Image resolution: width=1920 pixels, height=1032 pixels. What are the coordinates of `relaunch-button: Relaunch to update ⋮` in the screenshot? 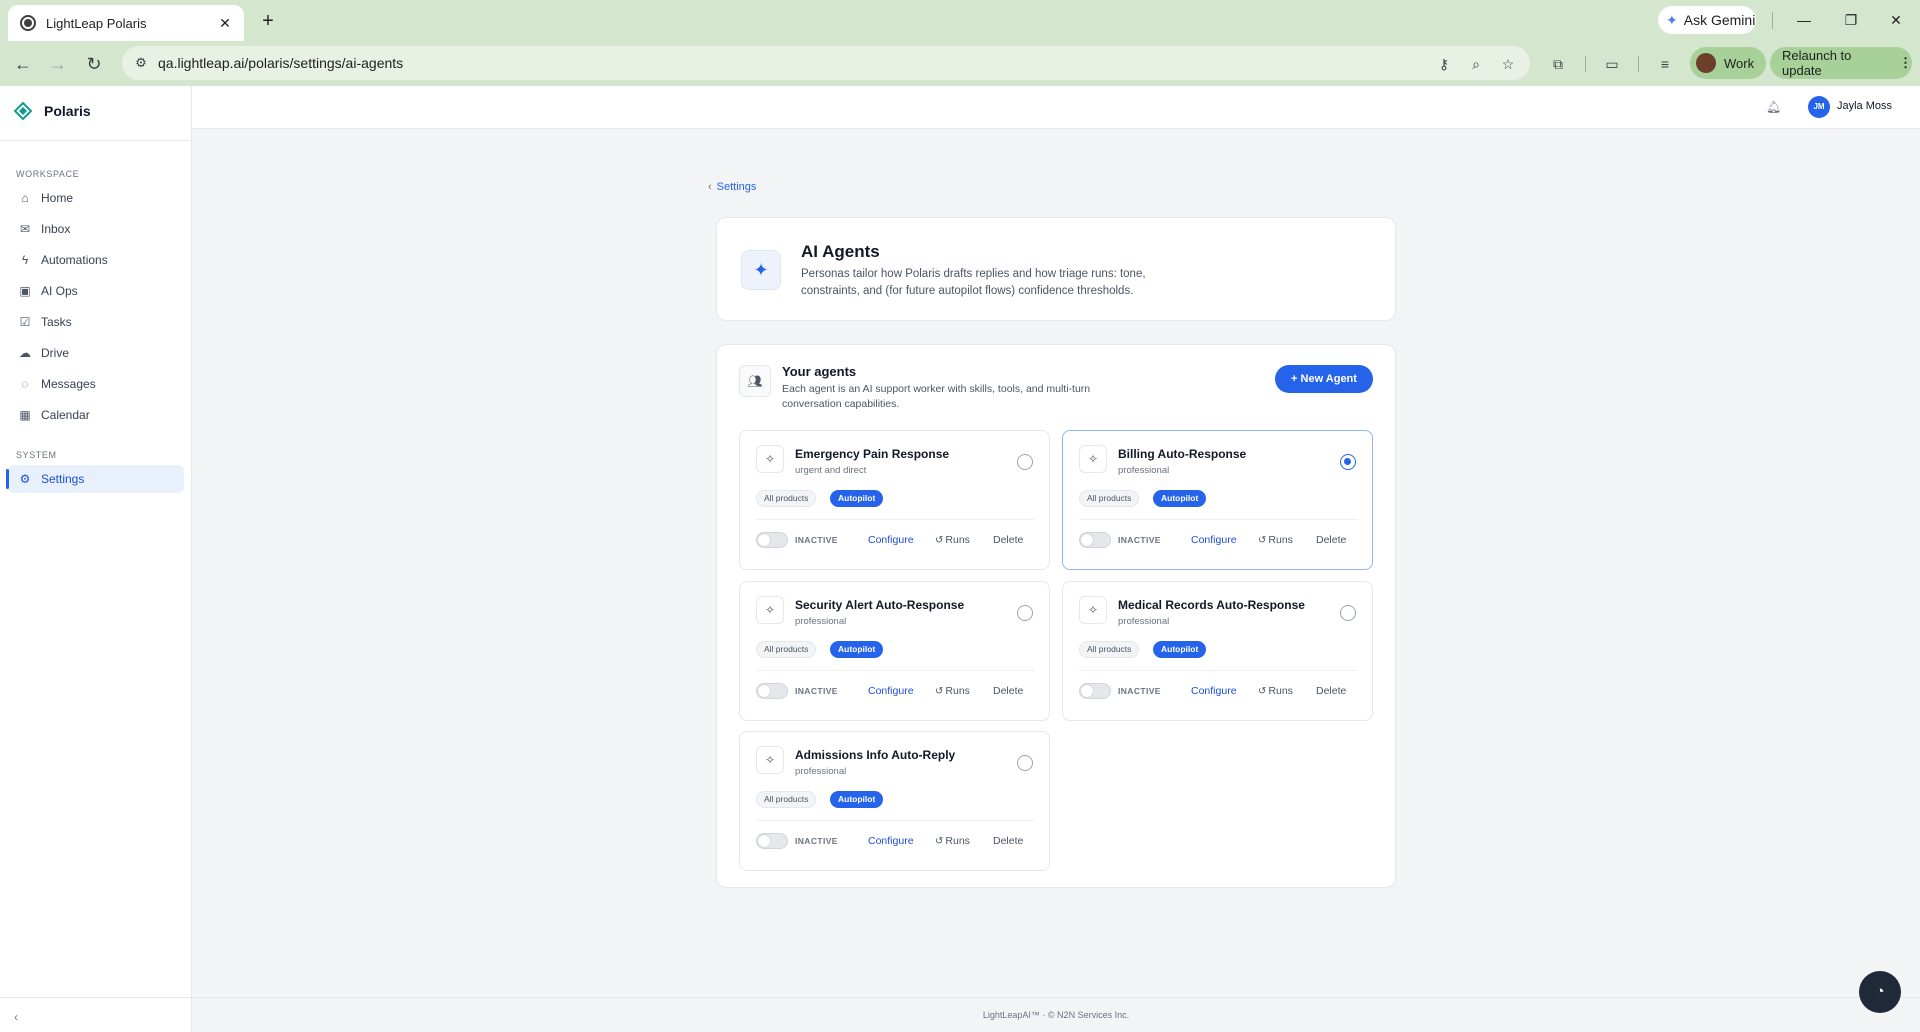 It's located at (1841, 63).